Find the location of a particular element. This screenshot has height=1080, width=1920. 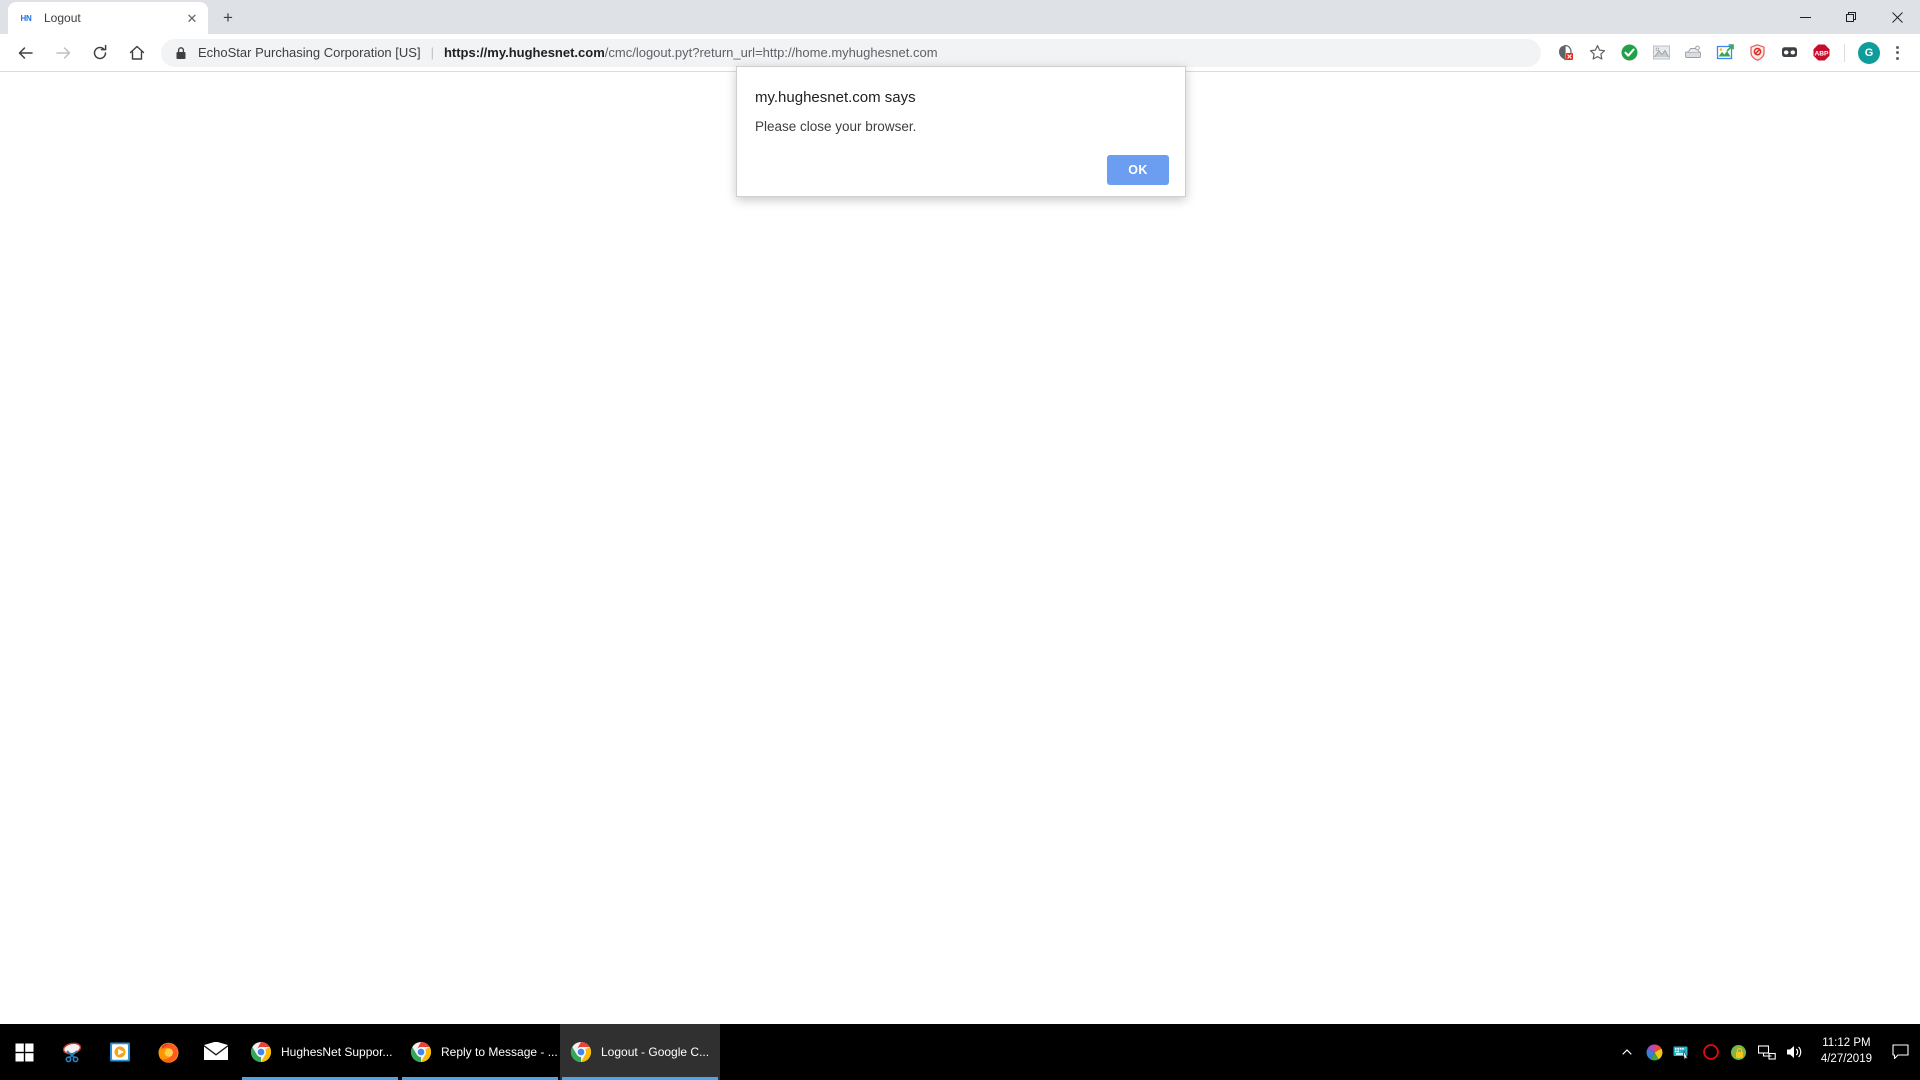

new-tab-button: + is located at coordinates (228, 18).